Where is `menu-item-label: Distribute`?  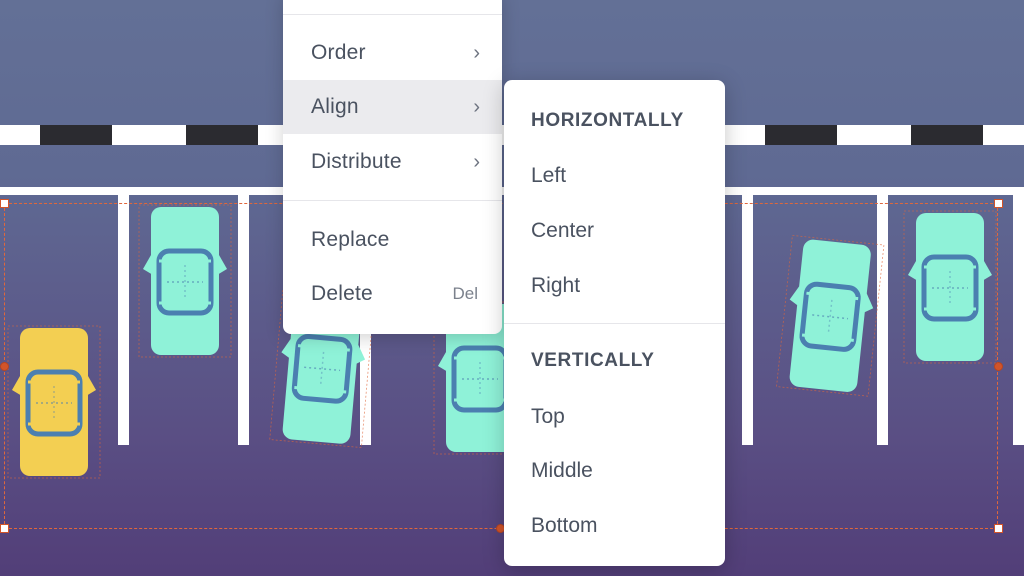 menu-item-label: Distribute is located at coordinates (356, 161).